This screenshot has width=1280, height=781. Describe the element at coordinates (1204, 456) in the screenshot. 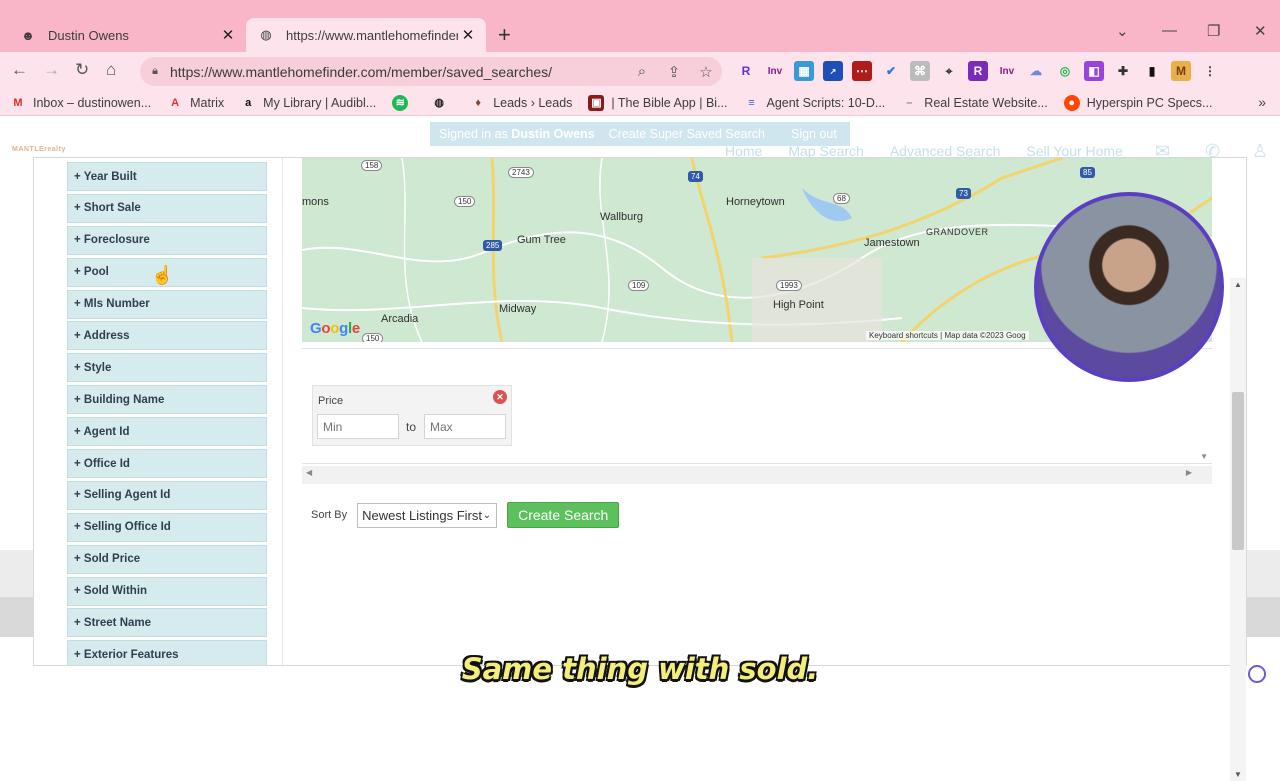

I see `panel-scroll-down-icon: ▼` at that location.